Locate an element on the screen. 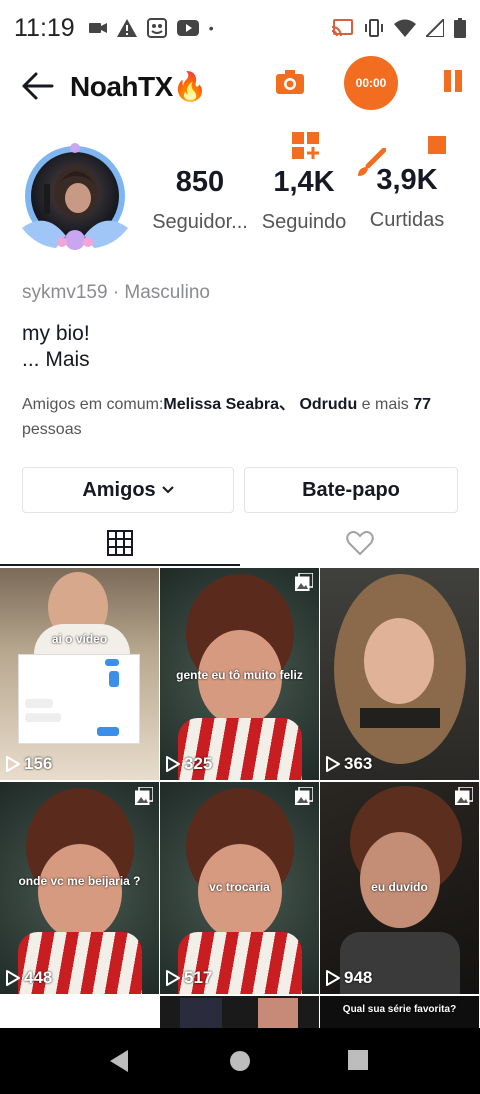 The width and height of the screenshot is (480, 1094). view-count: 363 is located at coordinates (349, 764).